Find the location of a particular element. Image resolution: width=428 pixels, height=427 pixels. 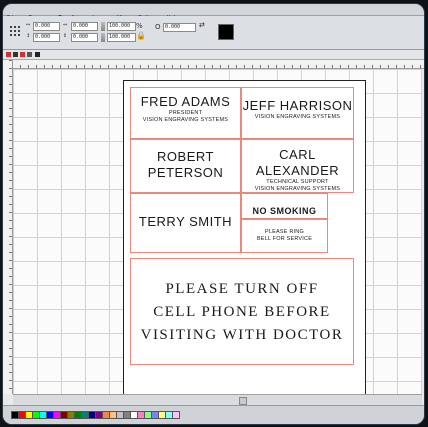

scale-y-field: 100.000 is located at coordinates (121, 37).